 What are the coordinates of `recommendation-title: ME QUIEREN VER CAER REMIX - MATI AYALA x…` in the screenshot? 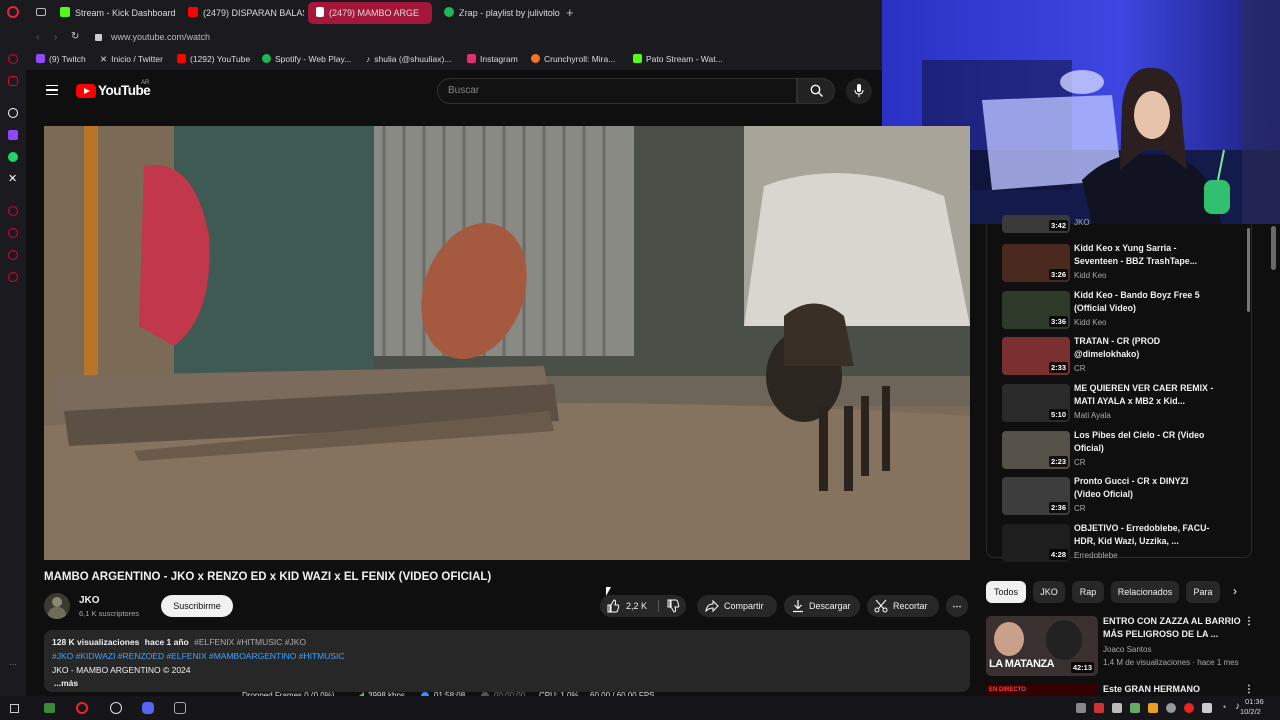 It's located at (1144, 395).